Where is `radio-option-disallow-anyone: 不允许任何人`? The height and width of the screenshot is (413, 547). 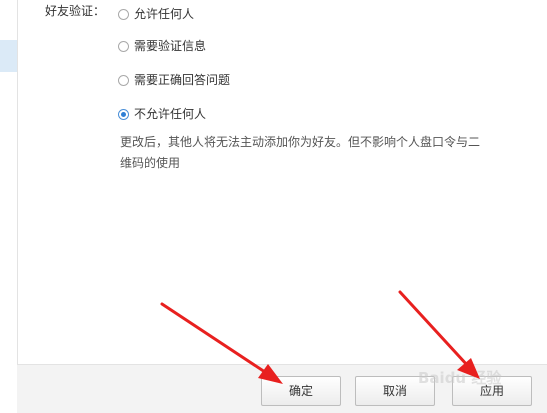
radio-option-disallow-anyone: 不允许任何人 is located at coordinates (162, 114).